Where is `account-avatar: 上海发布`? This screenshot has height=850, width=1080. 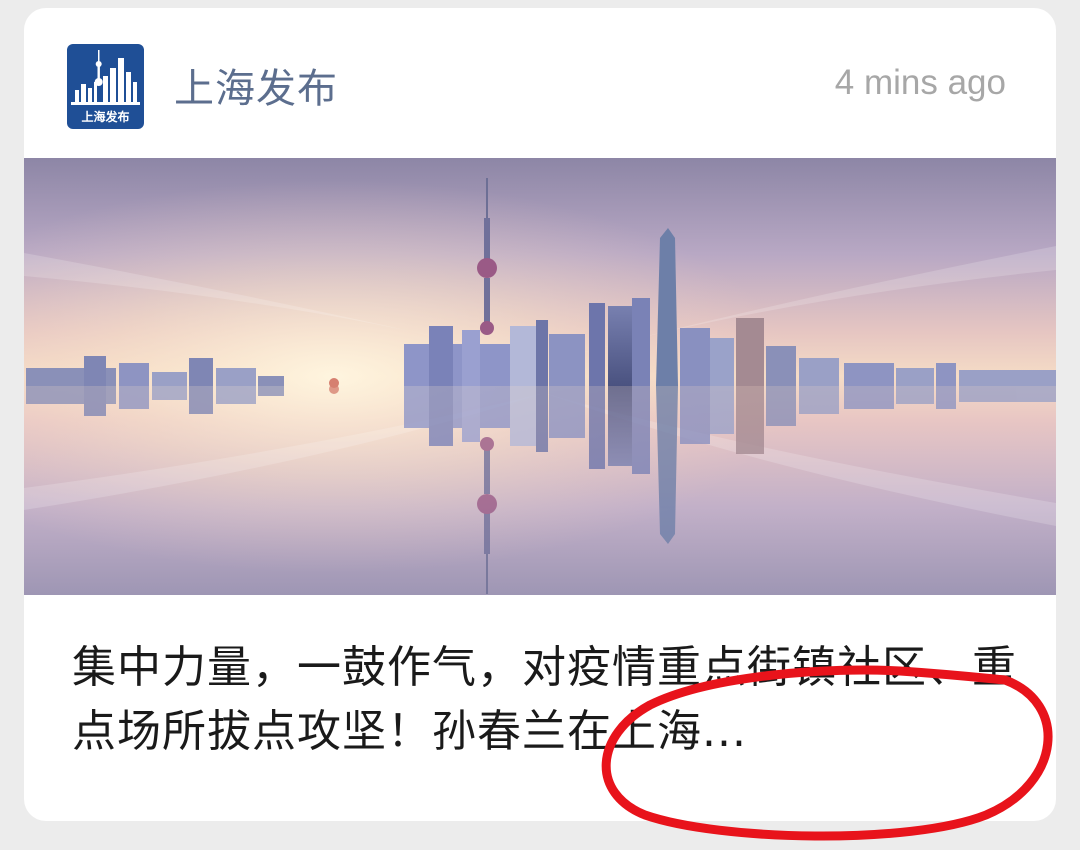
account-avatar: 上海发布 is located at coordinates (105, 86).